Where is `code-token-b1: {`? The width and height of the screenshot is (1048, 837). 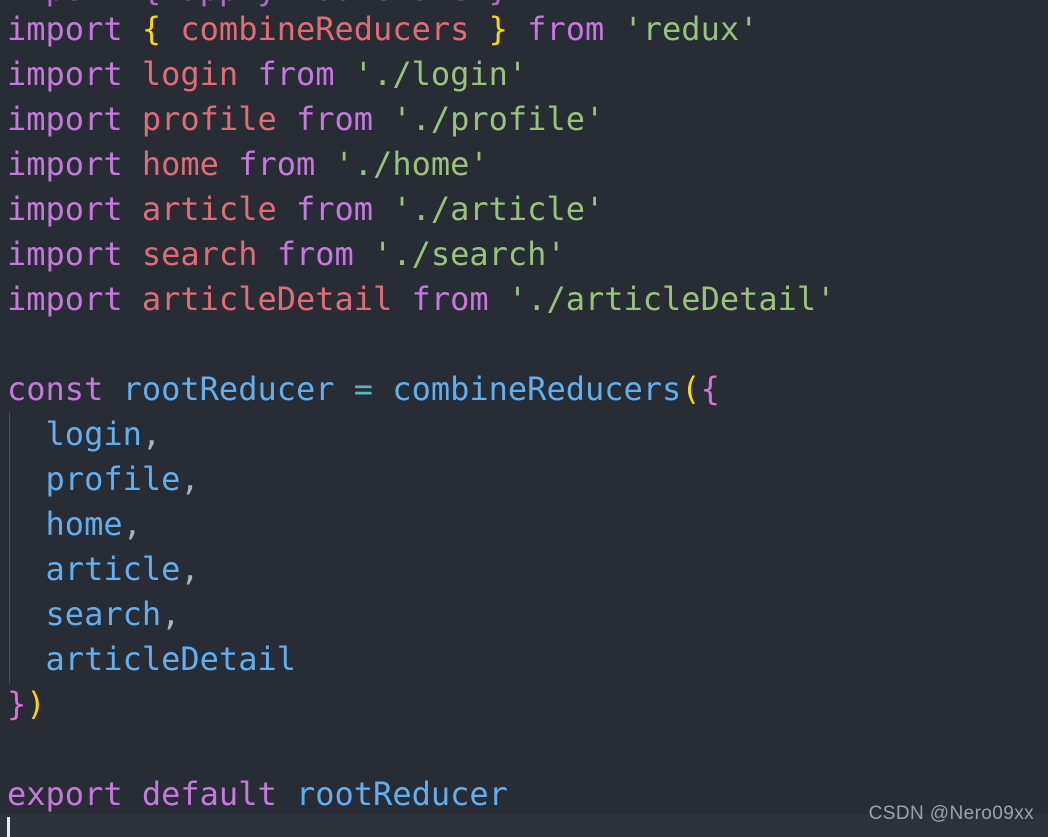 code-token-b1: { is located at coordinates (151, 29).